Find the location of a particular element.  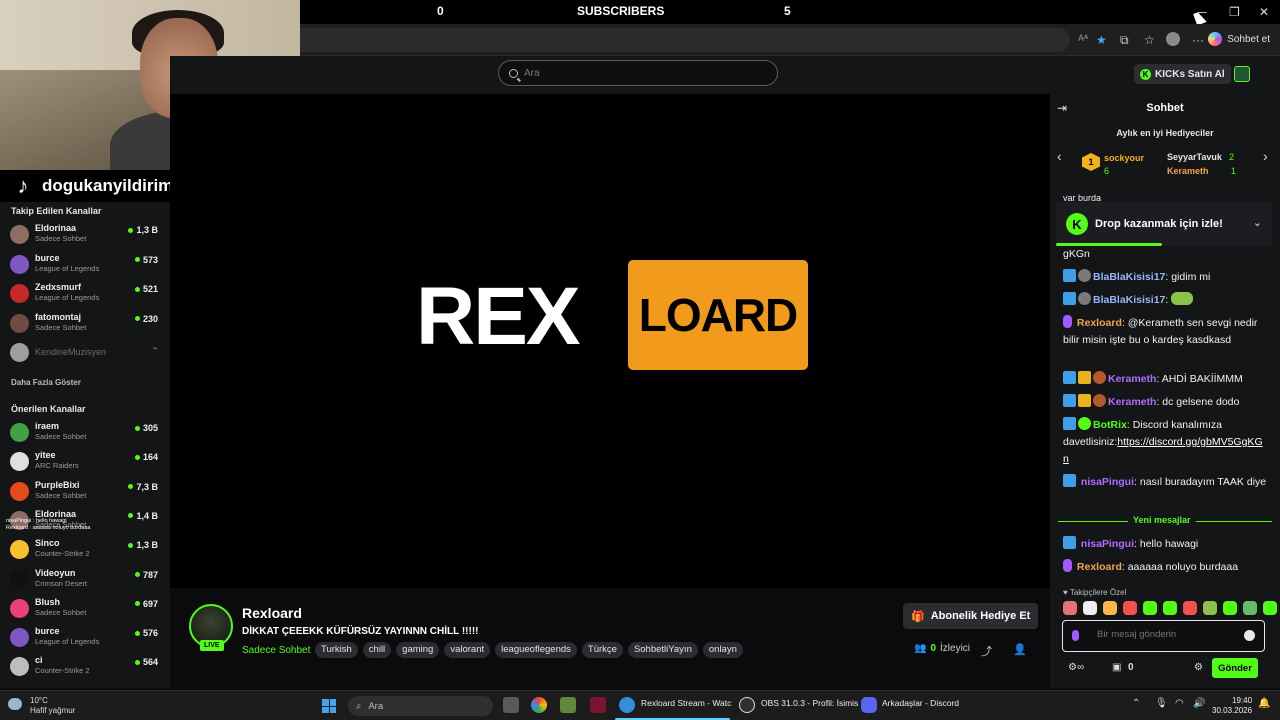

drop-banner-text: Drop kazanmak için izle! is located at coordinates (1159, 224).